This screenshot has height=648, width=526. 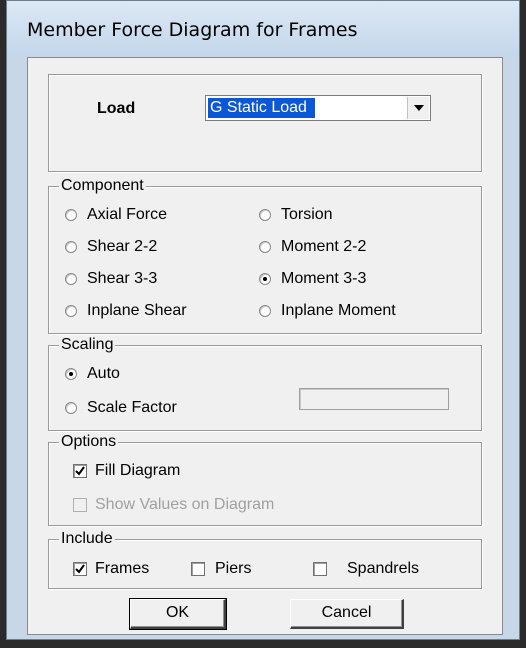 What do you see at coordinates (383, 569) in the screenshot?
I see `spandrels-label: Spandrels` at bounding box center [383, 569].